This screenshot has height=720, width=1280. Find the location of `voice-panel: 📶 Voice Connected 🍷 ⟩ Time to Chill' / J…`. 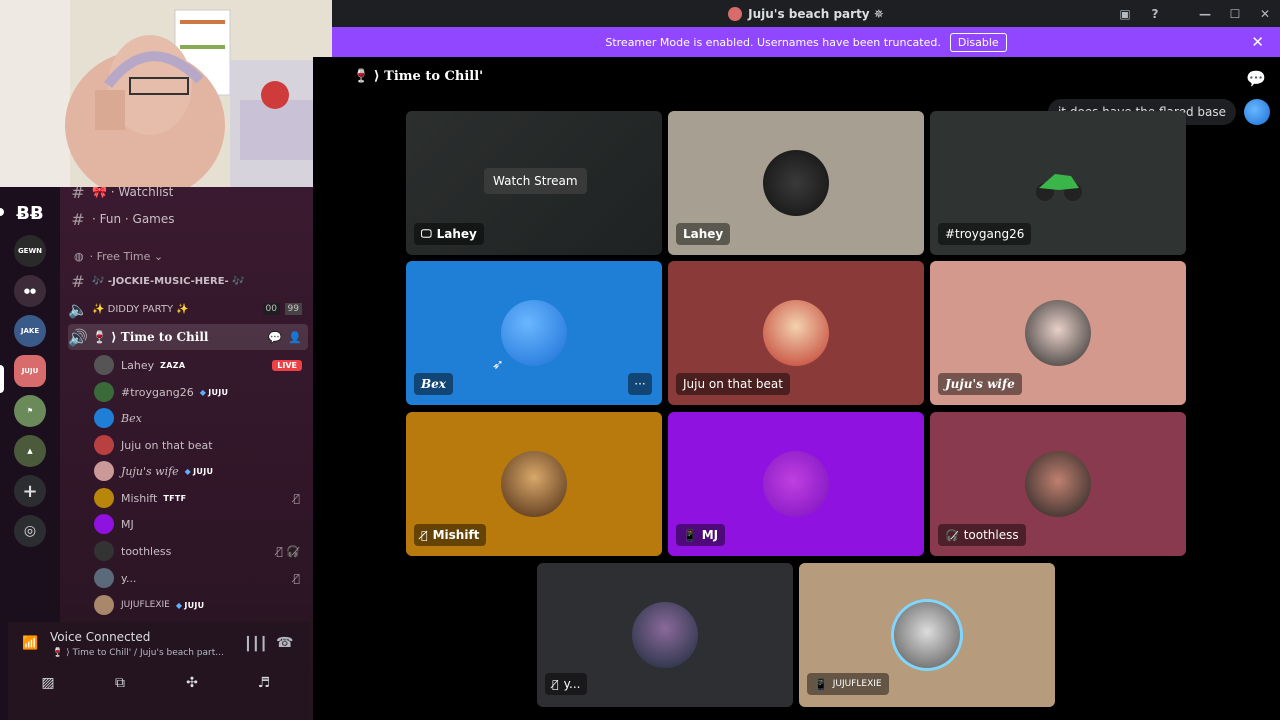

voice-panel: 📶 Voice Connected 🍷 ⟩ Time to Chill' / J… is located at coordinates (159, 671).